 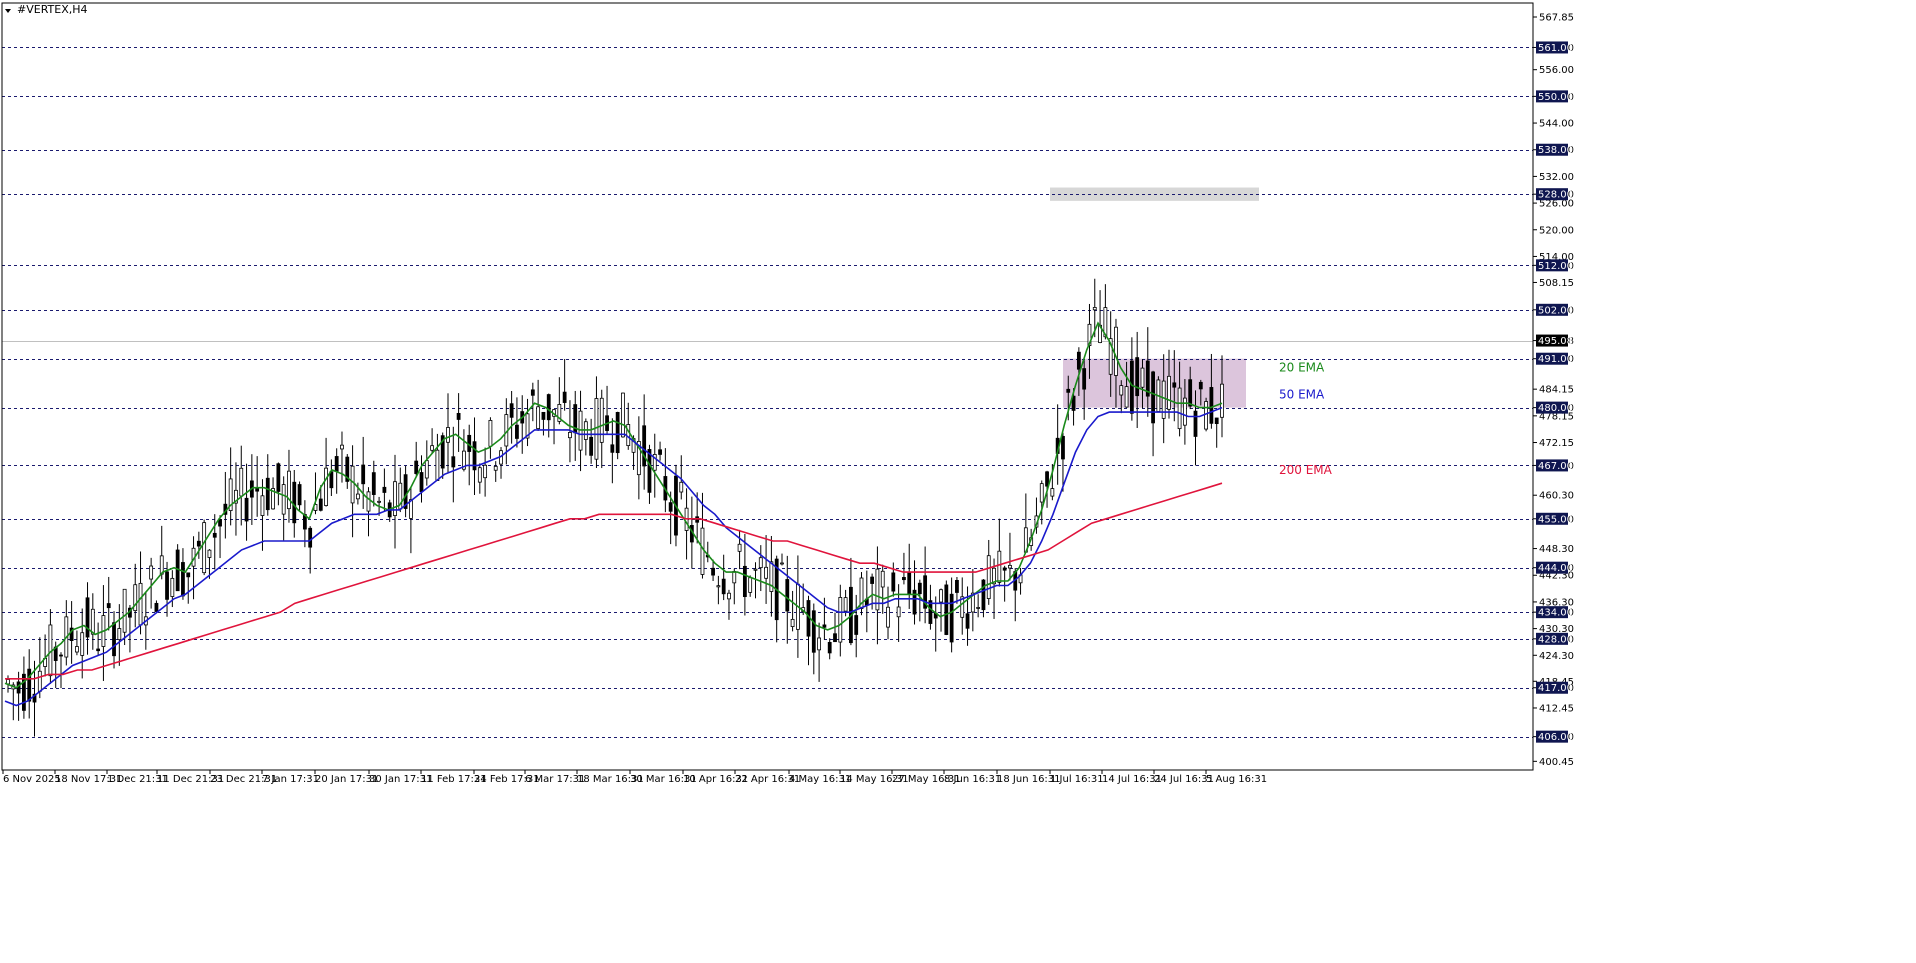 I want to click on y-tick-label: 472.15, so click(x=1556, y=443).